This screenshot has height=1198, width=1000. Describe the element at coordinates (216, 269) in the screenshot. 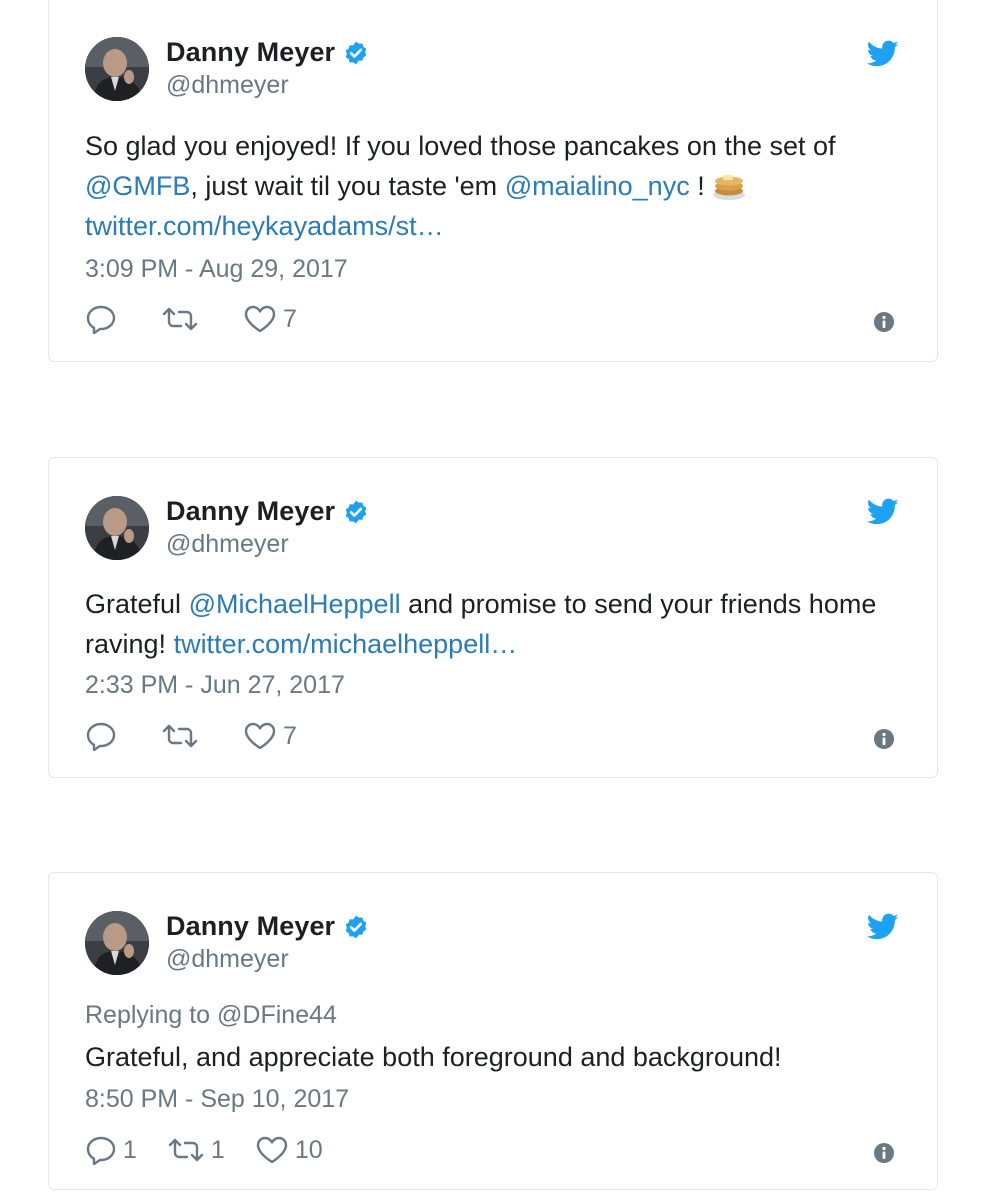

I see `tweet-timestamp: 3:09 PM - Aug 29, 2017` at that location.